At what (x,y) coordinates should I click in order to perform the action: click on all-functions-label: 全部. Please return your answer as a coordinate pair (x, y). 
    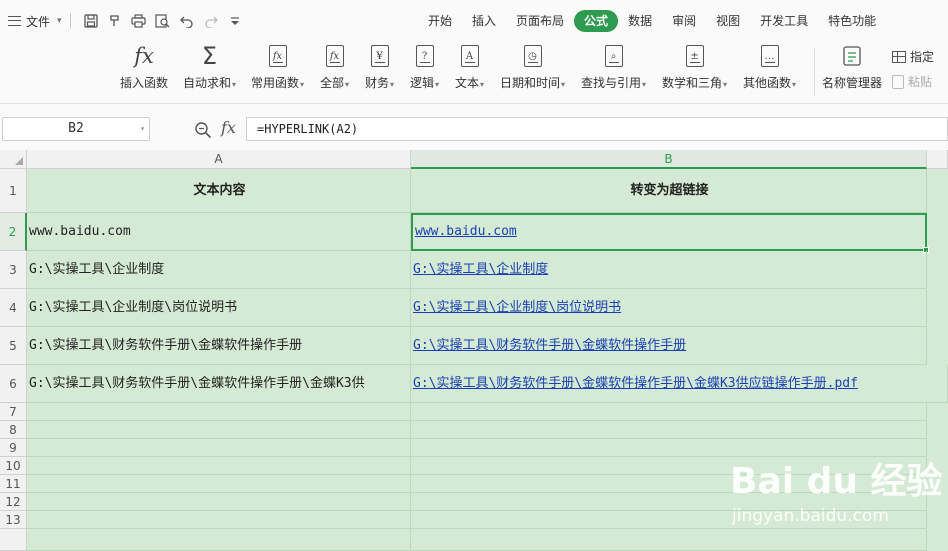
    Looking at the image, I should click on (332, 83).